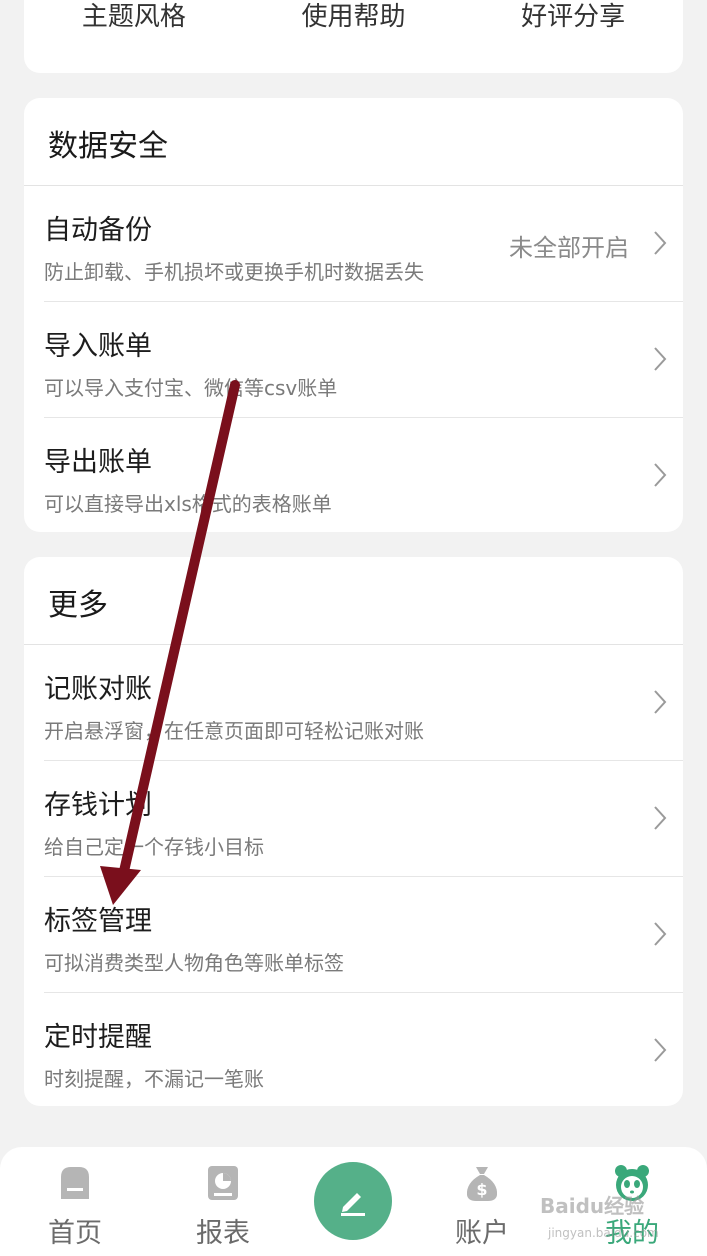 This screenshot has width=707, height=1256. Describe the element at coordinates (154, 1079) in the screenshot. I see `row-subtitle: 时刻提醒，不漏记一笔账` at that location.